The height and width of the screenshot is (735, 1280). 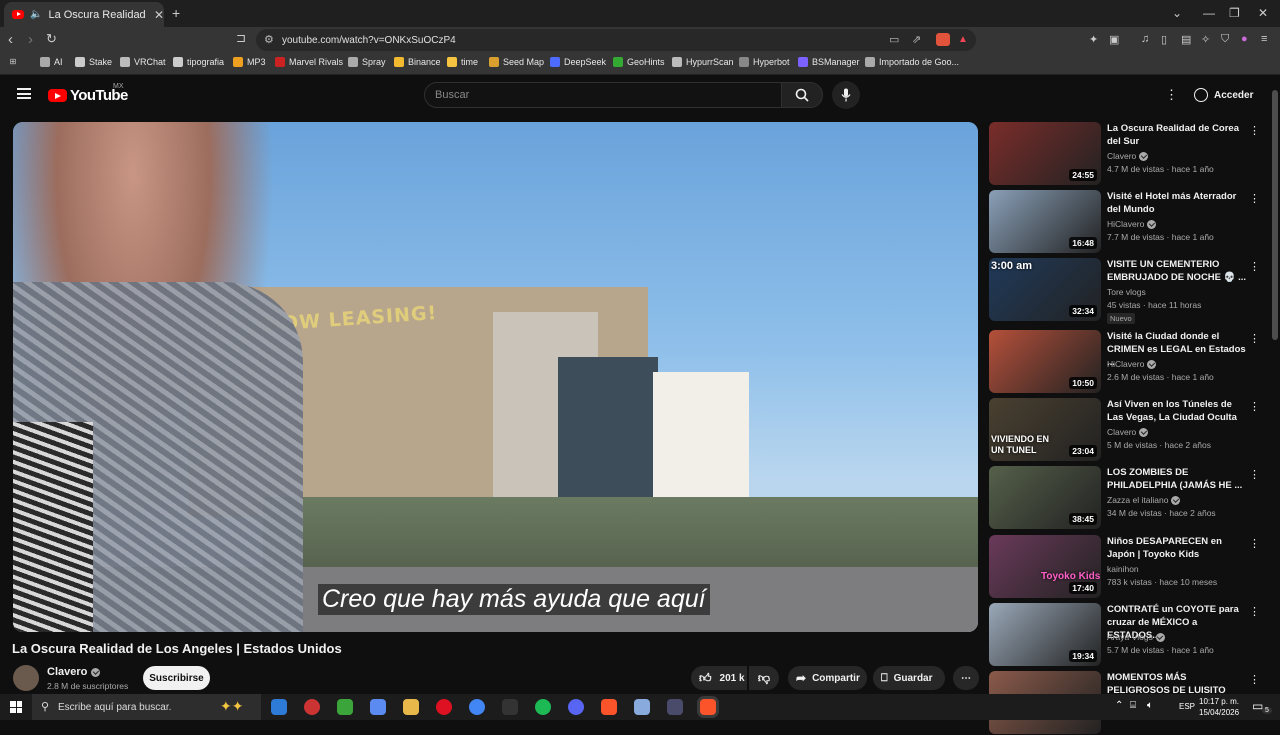 I want to click on bookmark-icon: ⊐, so click(x=241, y=38).